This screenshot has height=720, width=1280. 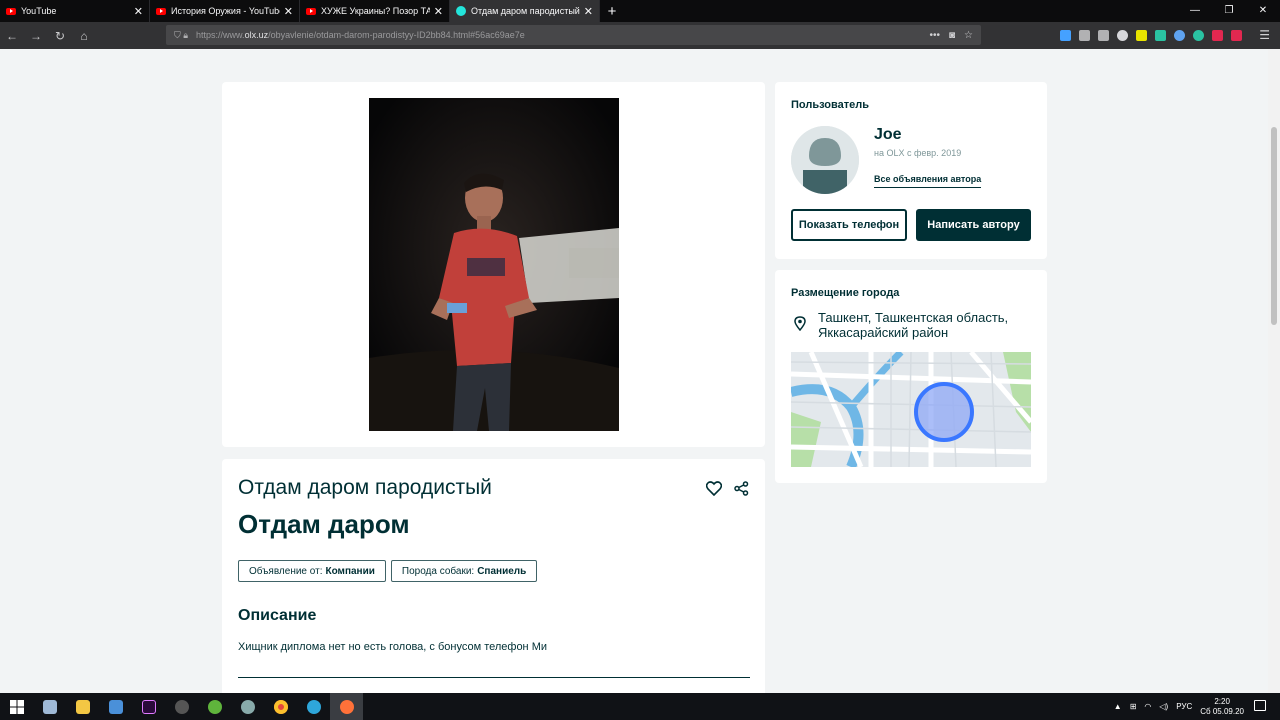 I want to click on clock-time: 2:20, so click(x=1222, y=701).